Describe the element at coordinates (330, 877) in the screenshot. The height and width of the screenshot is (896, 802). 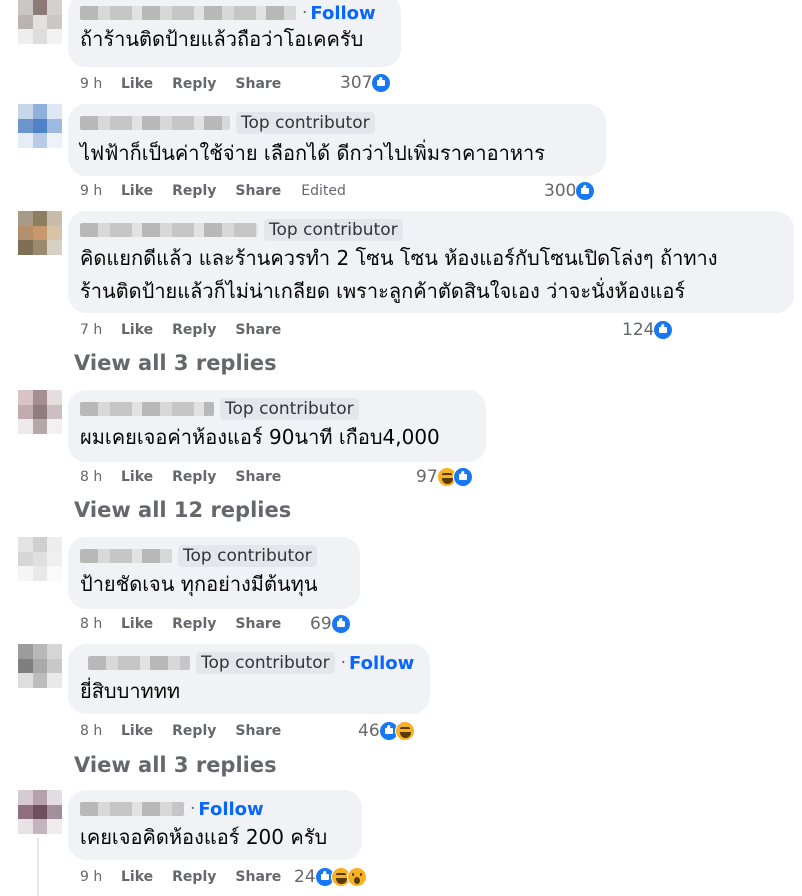
I see `reaction-summary: 24` at that location.